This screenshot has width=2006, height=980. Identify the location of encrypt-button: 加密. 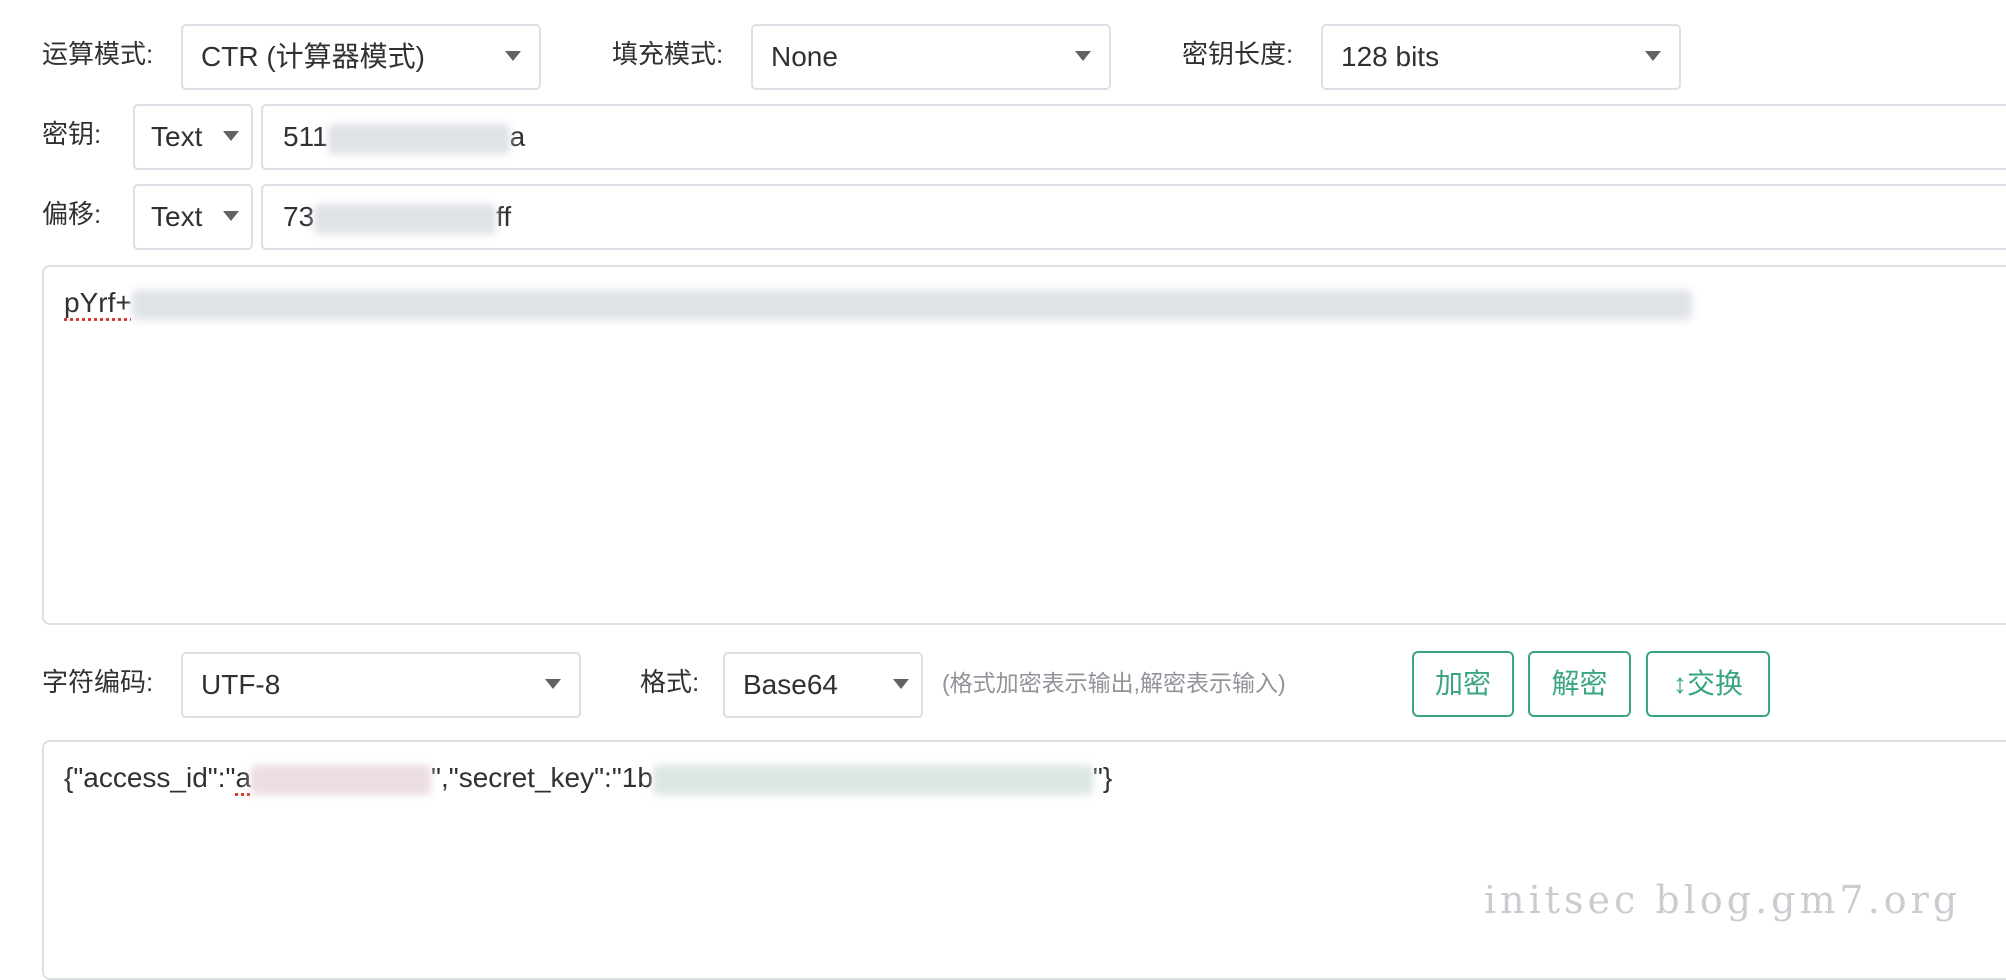
(1463, 684).